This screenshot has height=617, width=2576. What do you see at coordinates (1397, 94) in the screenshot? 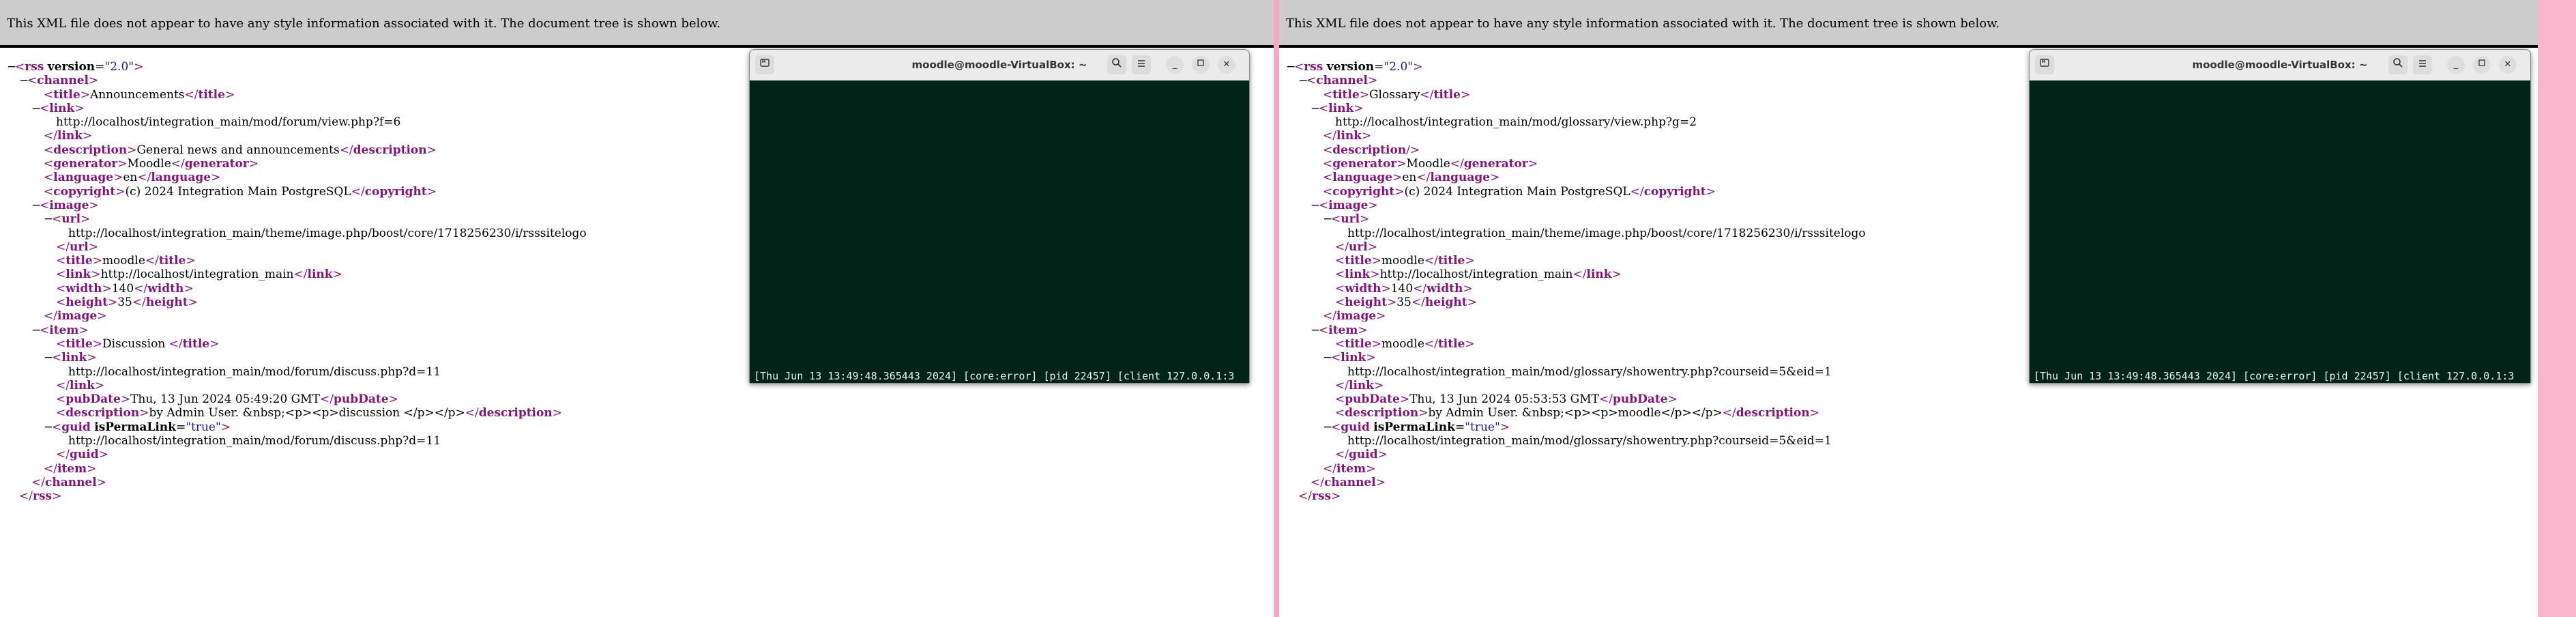
I see `xml-title: <title>Glossary</title>` at bounding box center [1397, 94].